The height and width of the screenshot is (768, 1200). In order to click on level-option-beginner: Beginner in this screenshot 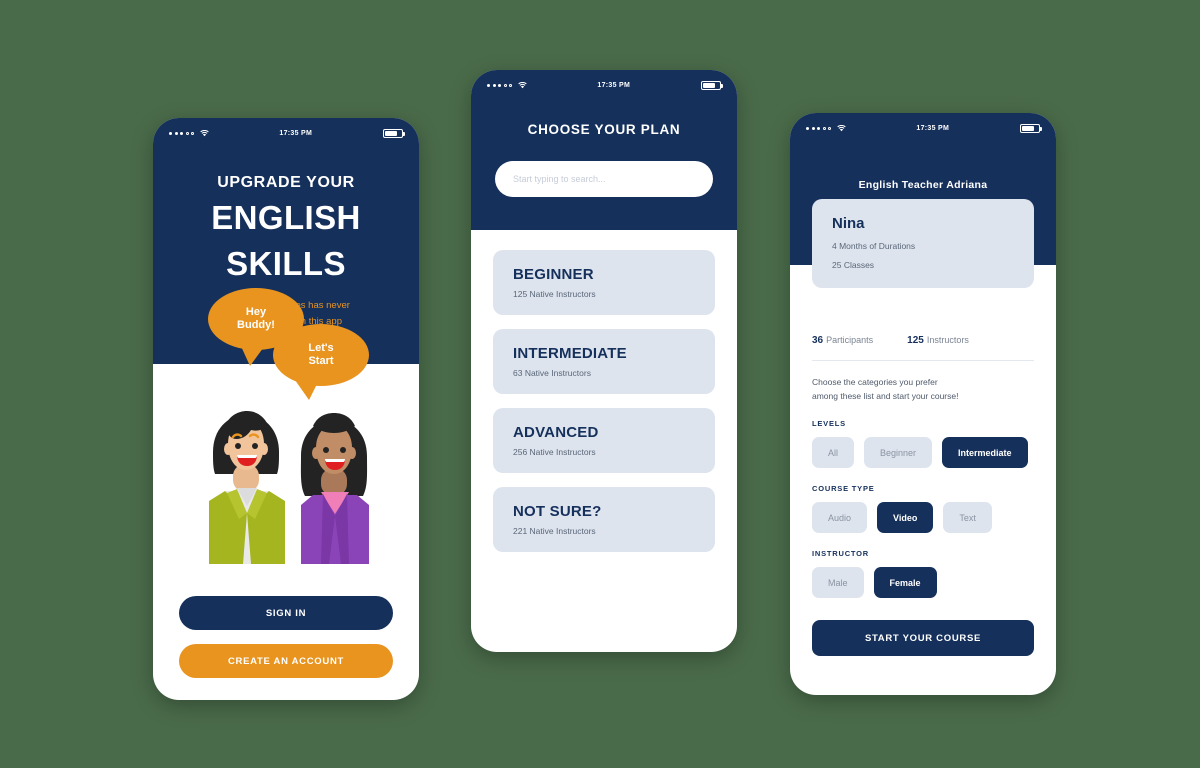, I will do `click(898, 452)`.